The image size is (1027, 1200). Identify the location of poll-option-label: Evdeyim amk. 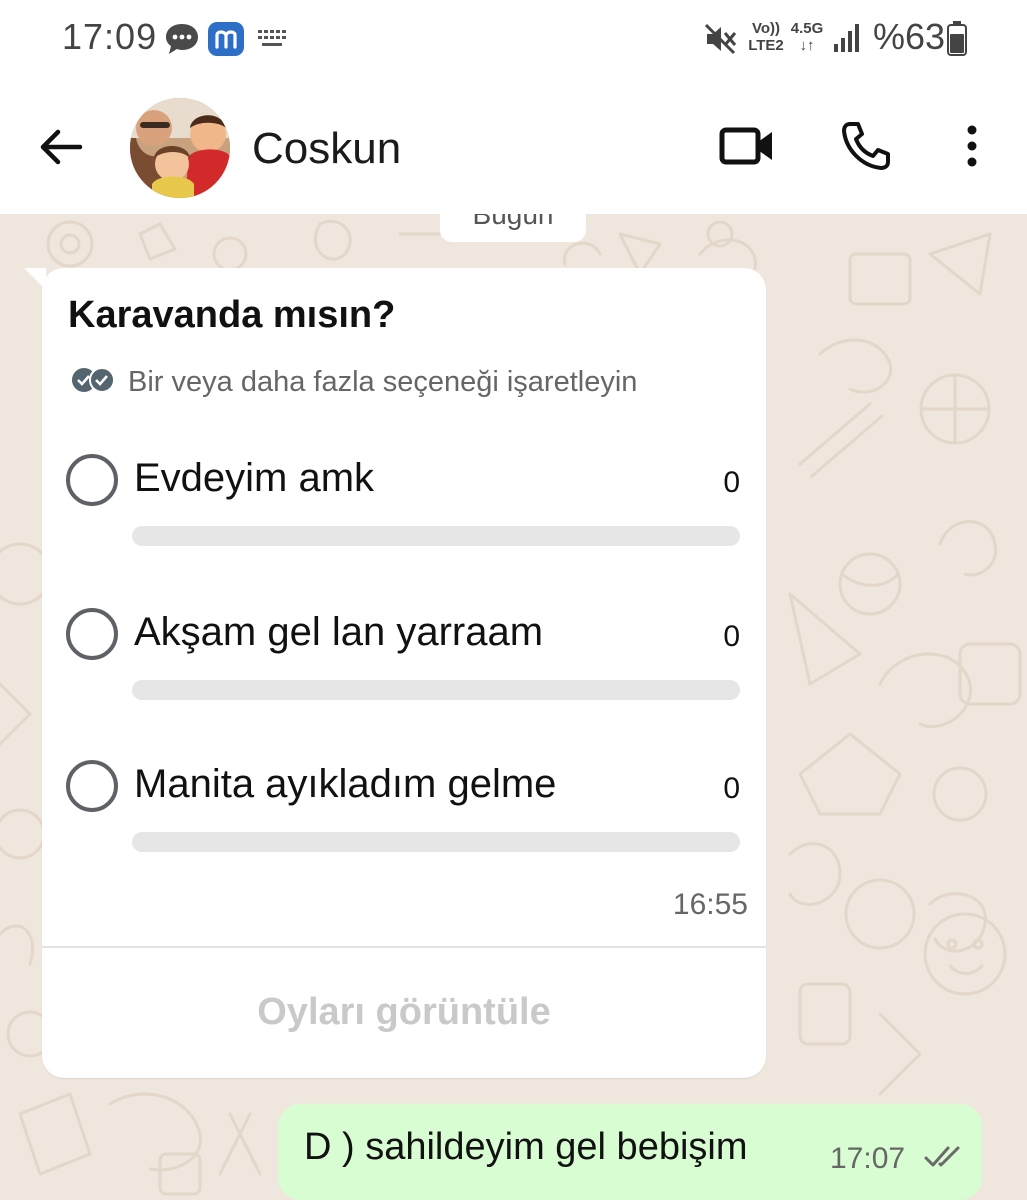
(254, 478).